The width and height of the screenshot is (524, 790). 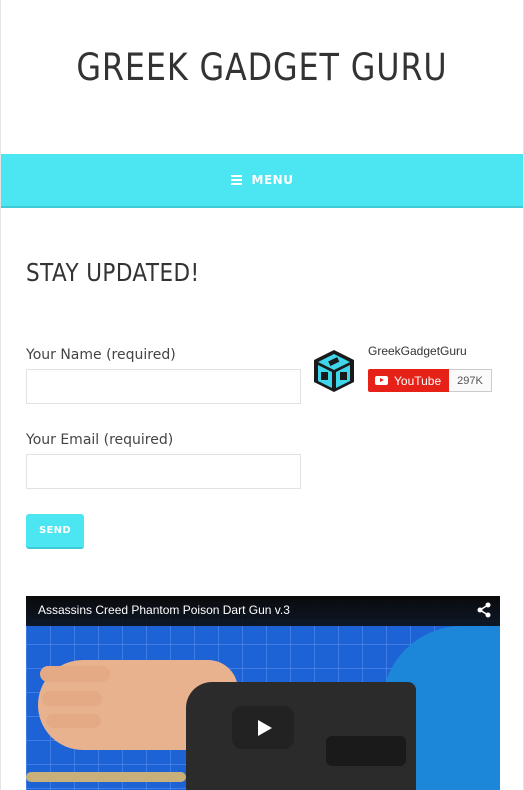 I want to click on youtube-subscribe-button: YouTube, so click(x=409, y=380).